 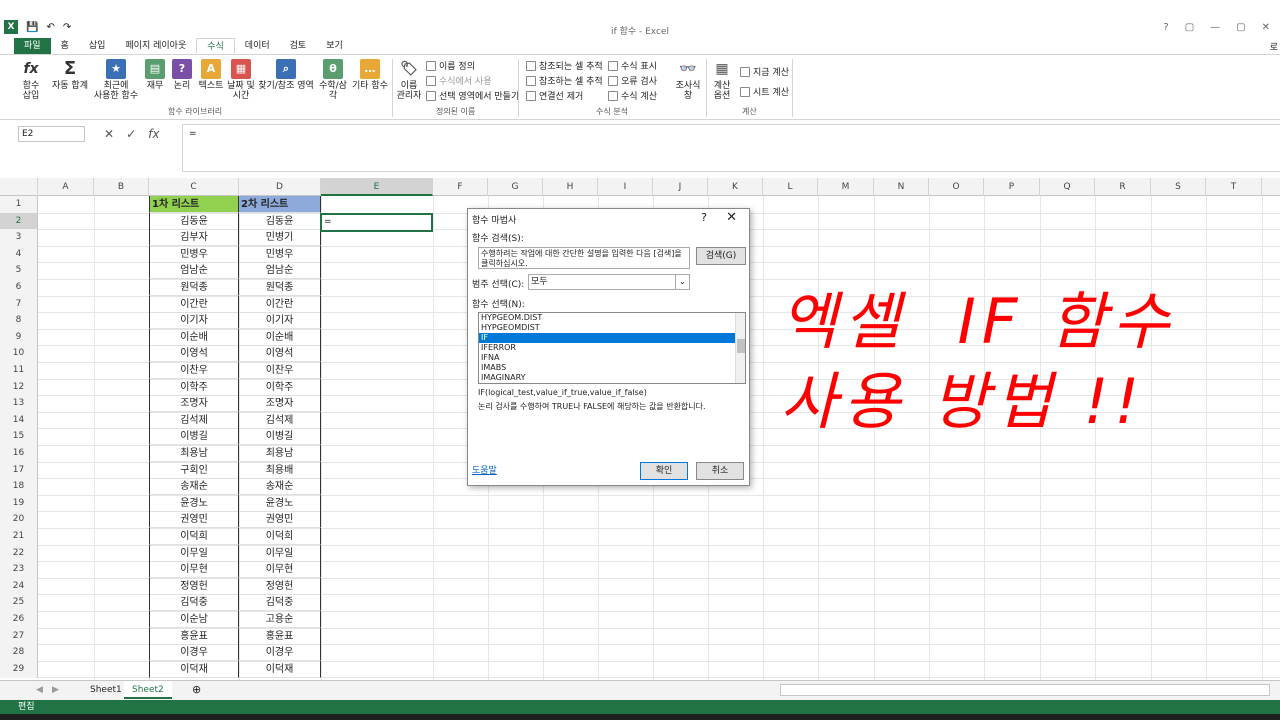 I want to click on row-header: 28, so click(x=19, y=653).